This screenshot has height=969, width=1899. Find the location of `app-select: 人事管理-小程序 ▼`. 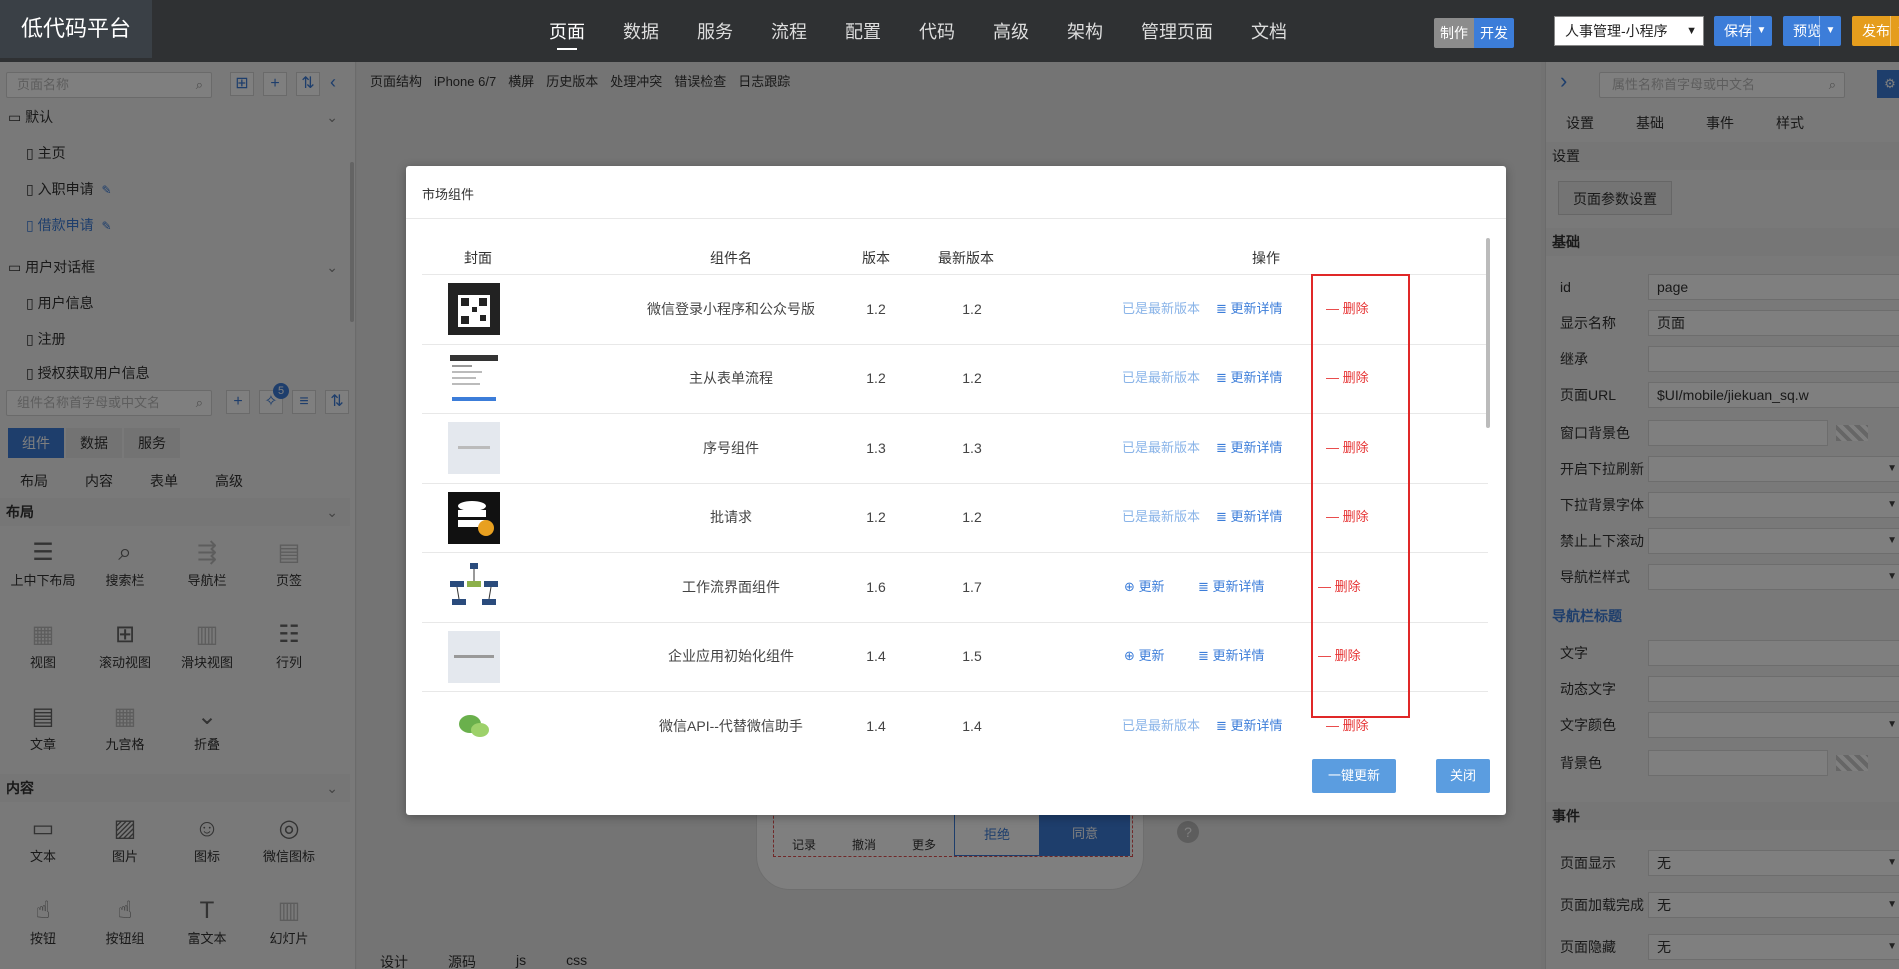

app-select: 人事管理-小程序 ▼ is located at coordinates (1629, 31).